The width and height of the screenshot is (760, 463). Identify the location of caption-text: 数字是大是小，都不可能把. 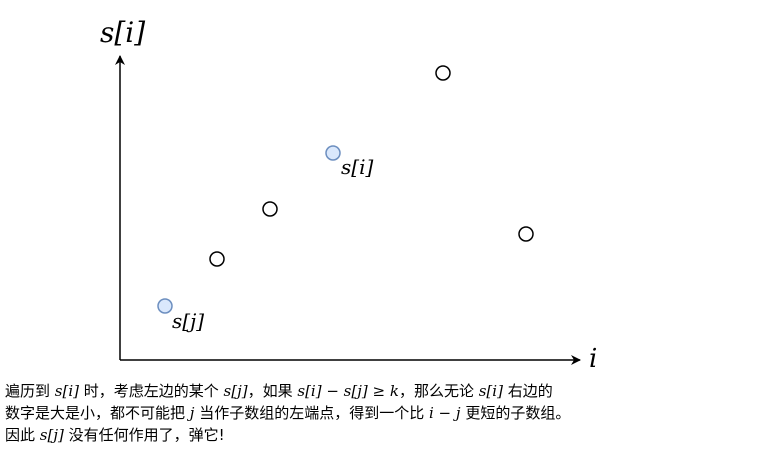
(97, 413).